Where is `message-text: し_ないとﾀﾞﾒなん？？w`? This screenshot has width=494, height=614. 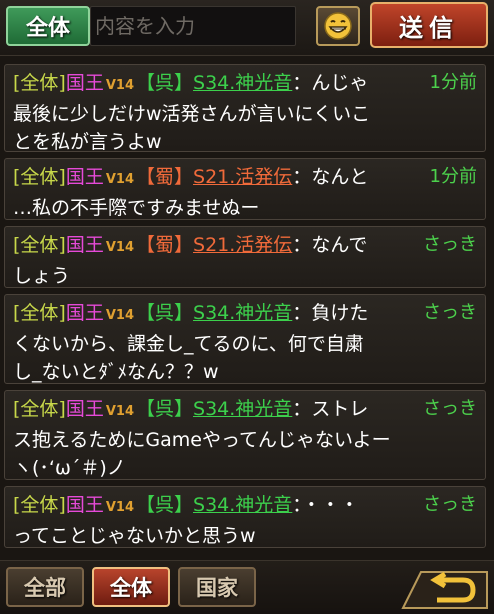 message-text: し_ないとﾀﾞﾒなん？？w is located at coordinates (116, 372).